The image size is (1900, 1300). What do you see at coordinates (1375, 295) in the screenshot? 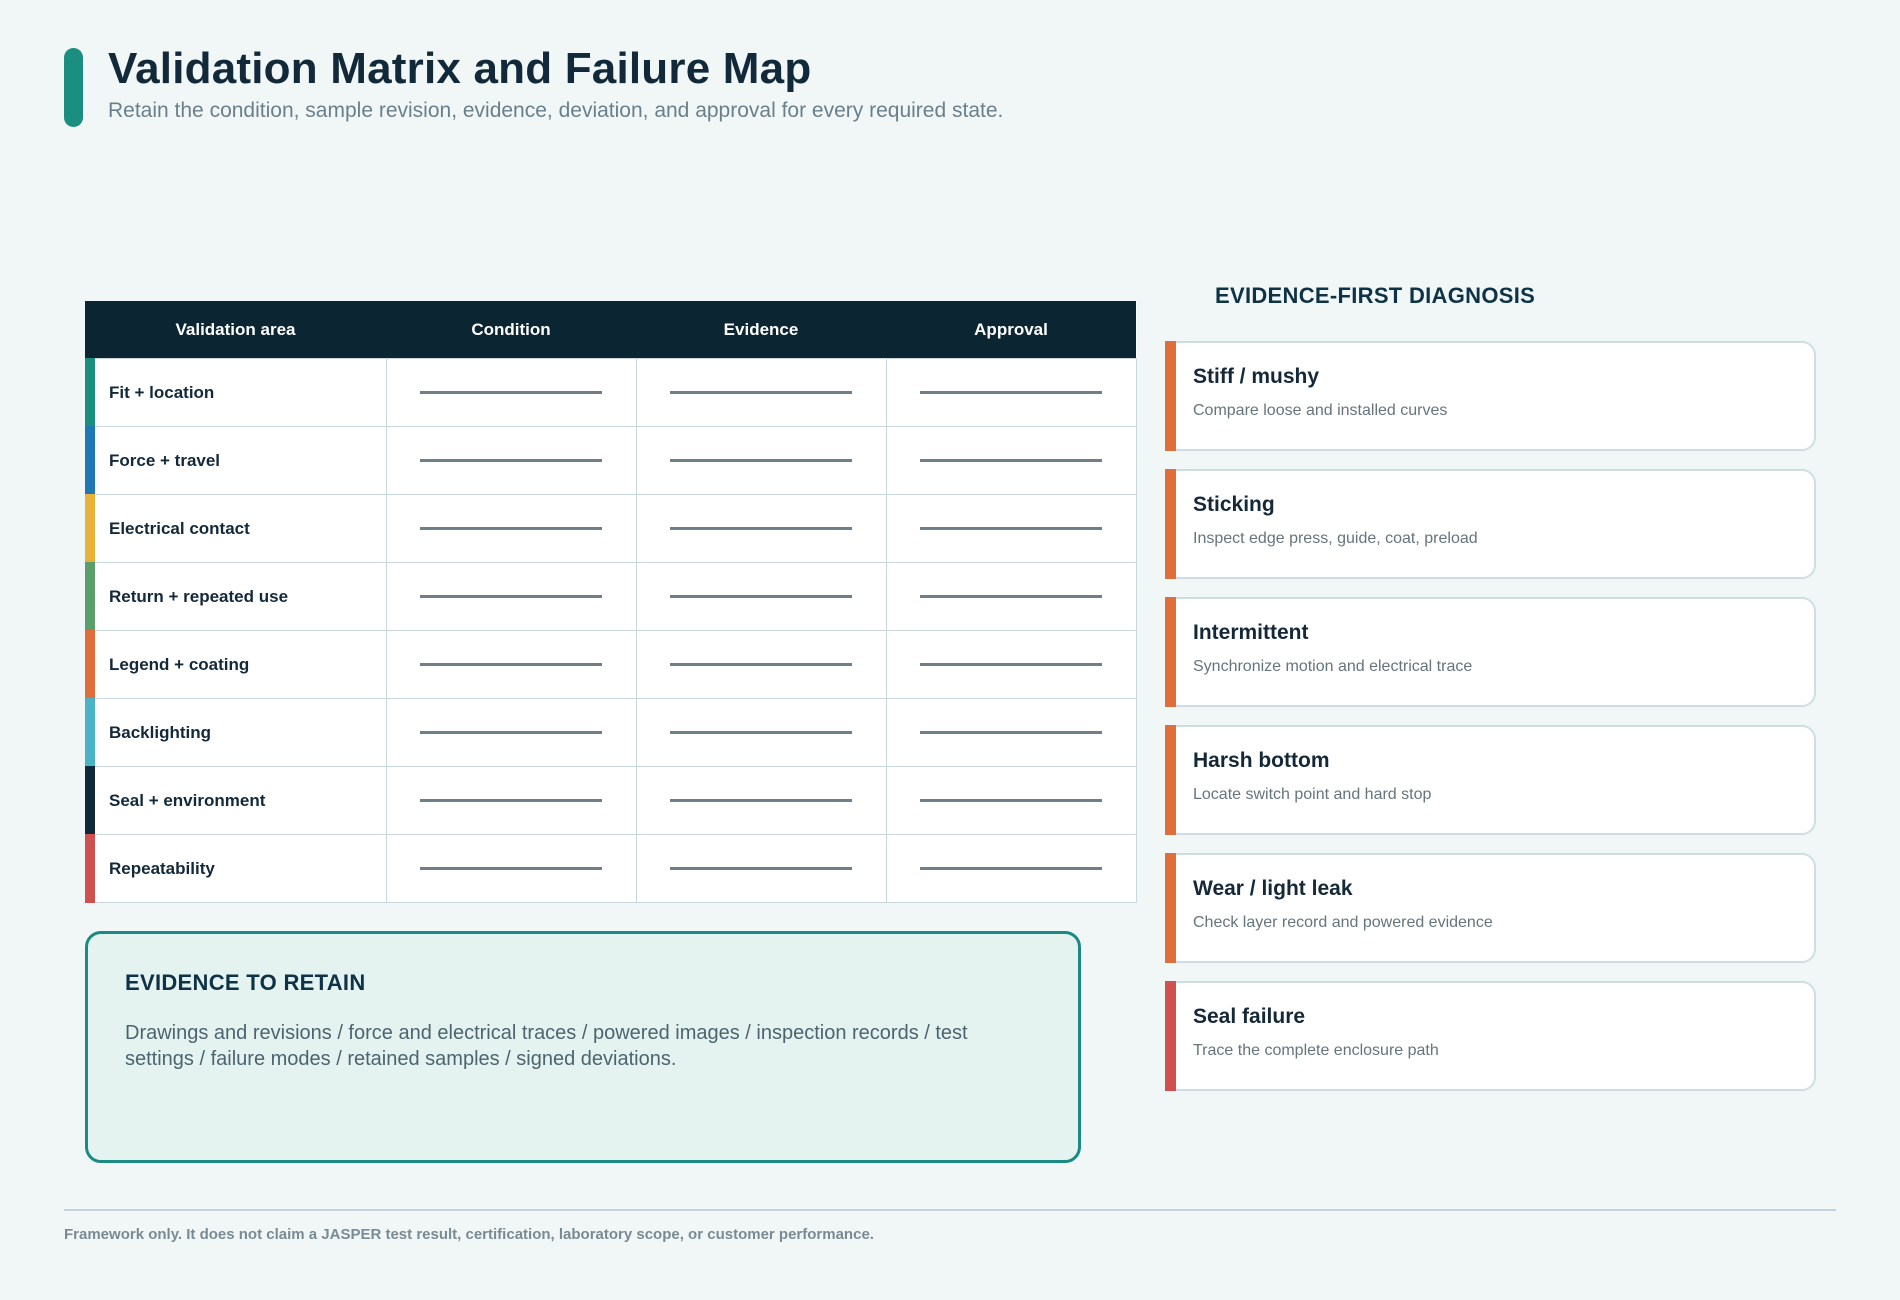
I see `diagnosis-heading: EVIDENCE-FIRST DIAGNOSIS` at bounding box center [1375, 295].